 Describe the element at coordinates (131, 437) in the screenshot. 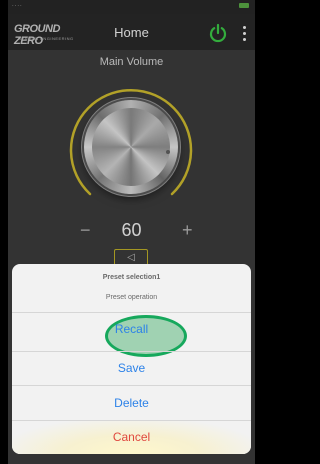

I see `cancel-button: Cancel` at that location.